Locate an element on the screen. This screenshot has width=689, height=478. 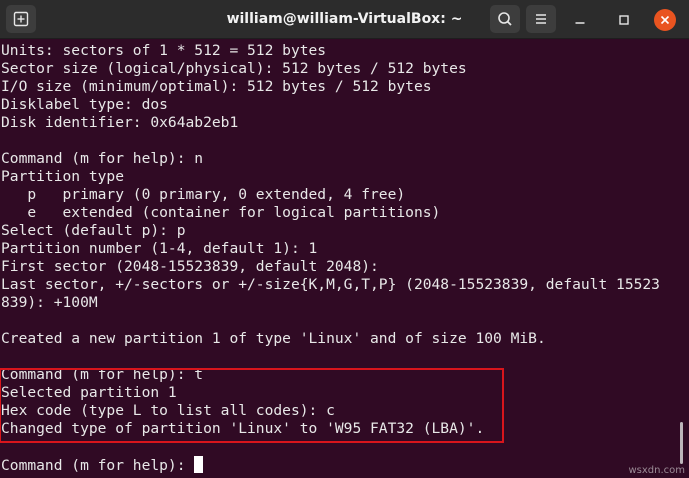
close-button is located at coordinates (665, 20).